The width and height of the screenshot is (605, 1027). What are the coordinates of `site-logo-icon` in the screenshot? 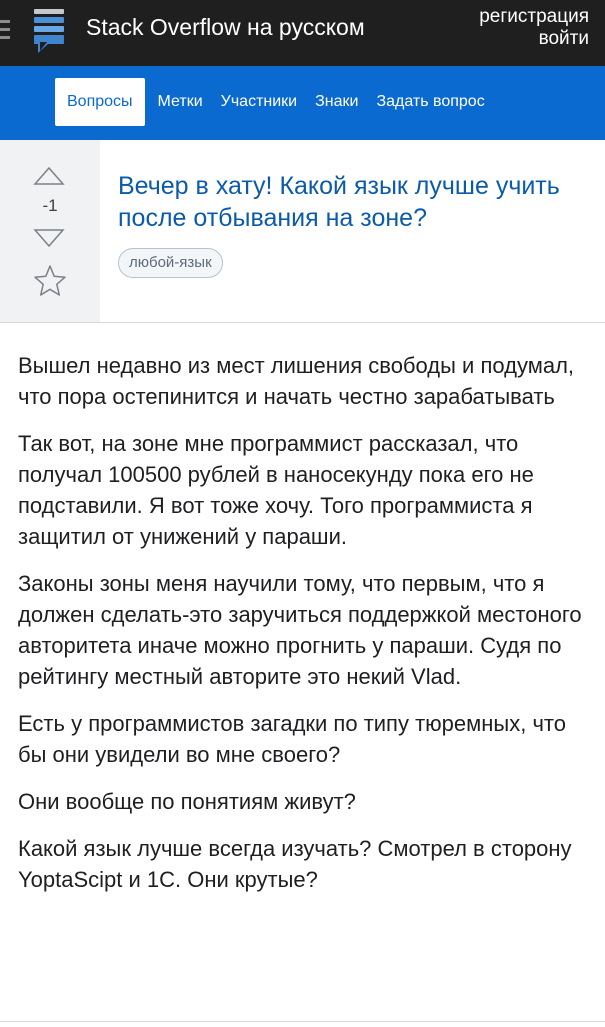 It's located at (49, 31).